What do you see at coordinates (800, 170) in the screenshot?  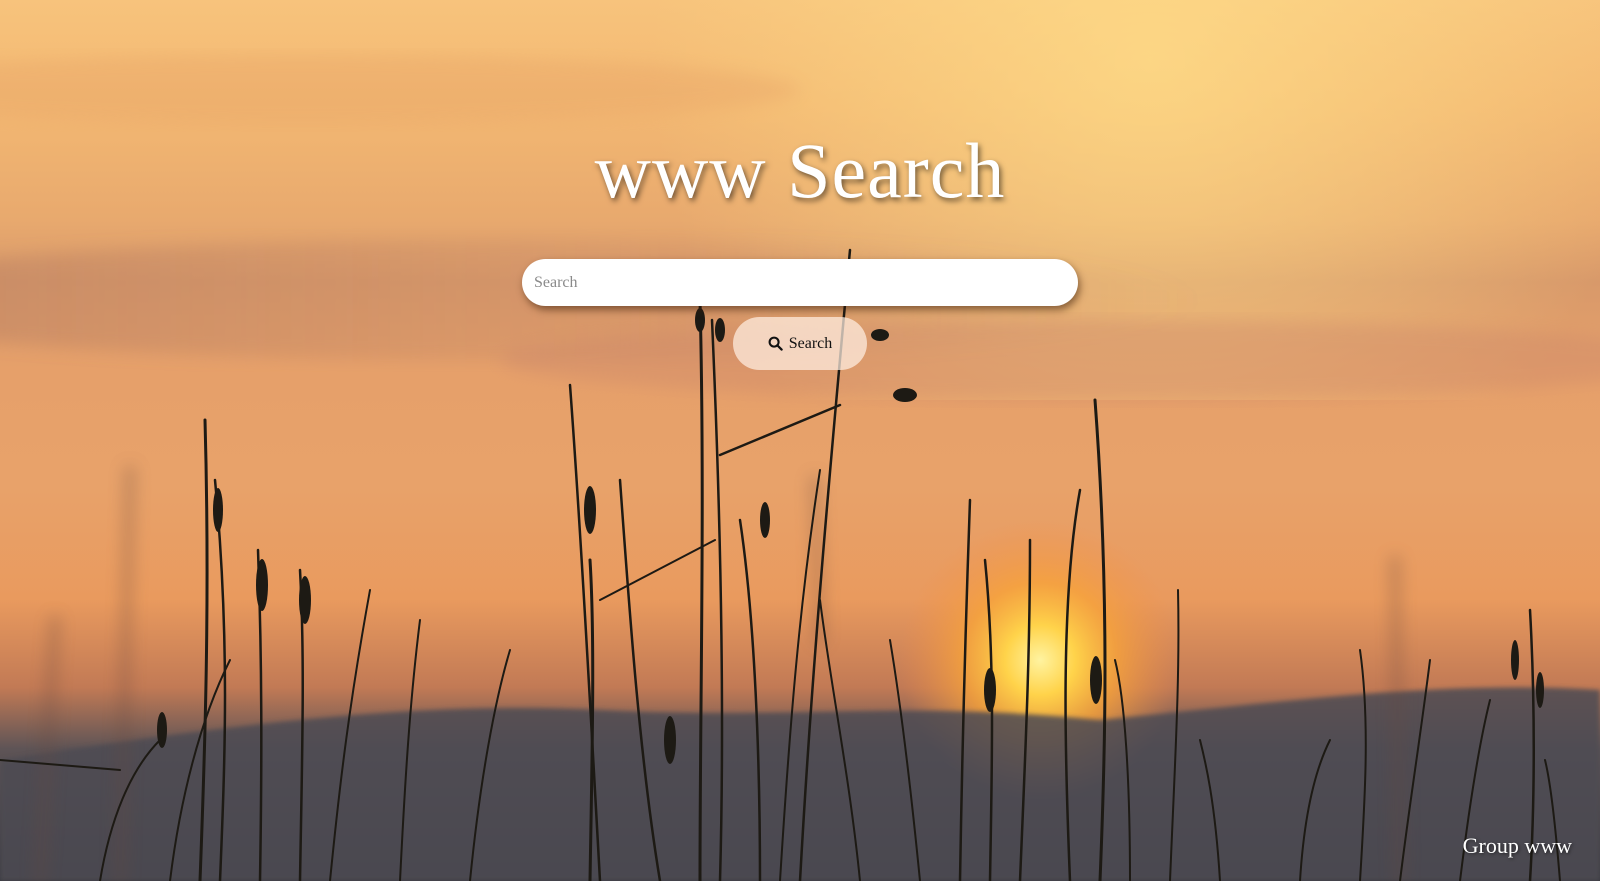 I see `page-title: www Search` at bounding box center [800, 170].